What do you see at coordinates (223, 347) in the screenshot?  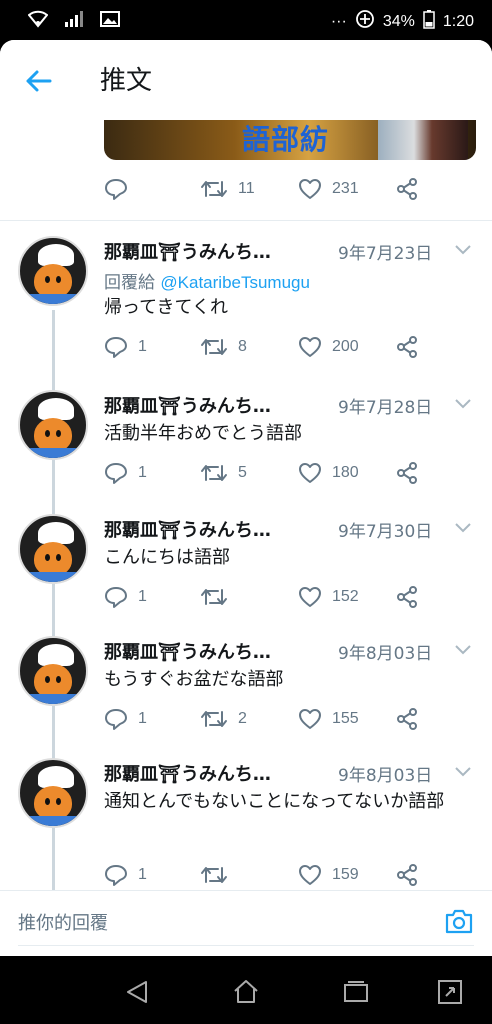 I see `retweet-button: 8` at bounding box center [223, 347].